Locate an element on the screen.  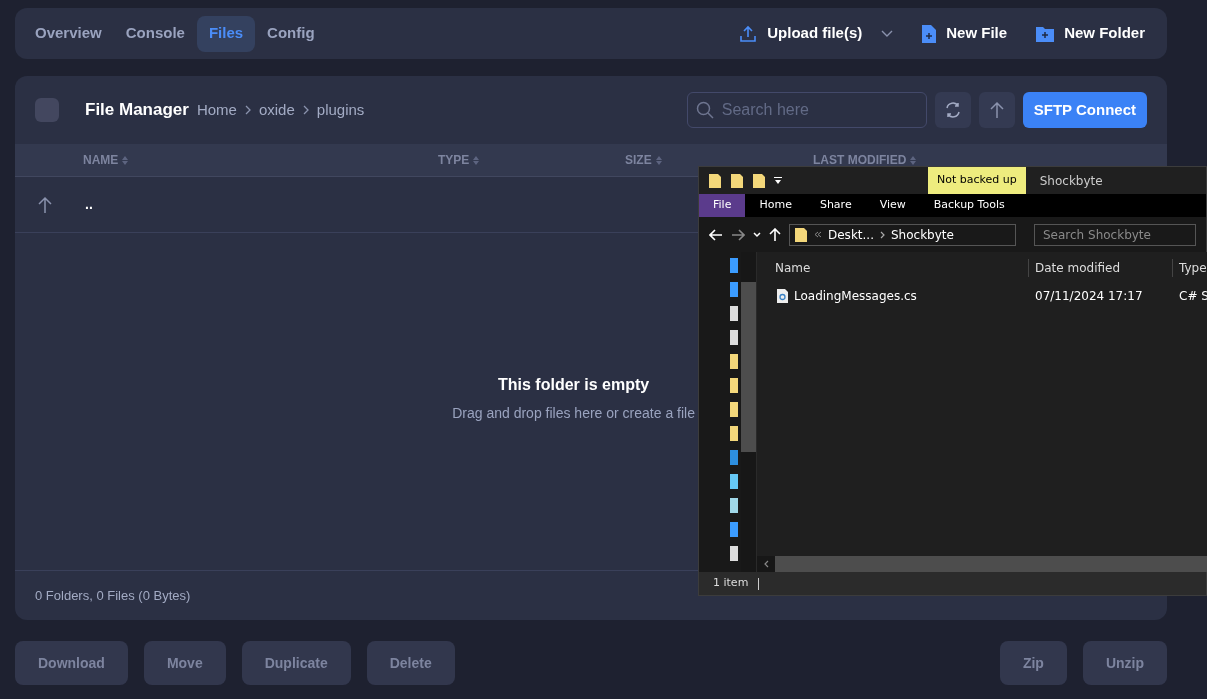
bulk-action-button: Move is located at coordinates (184, 663).